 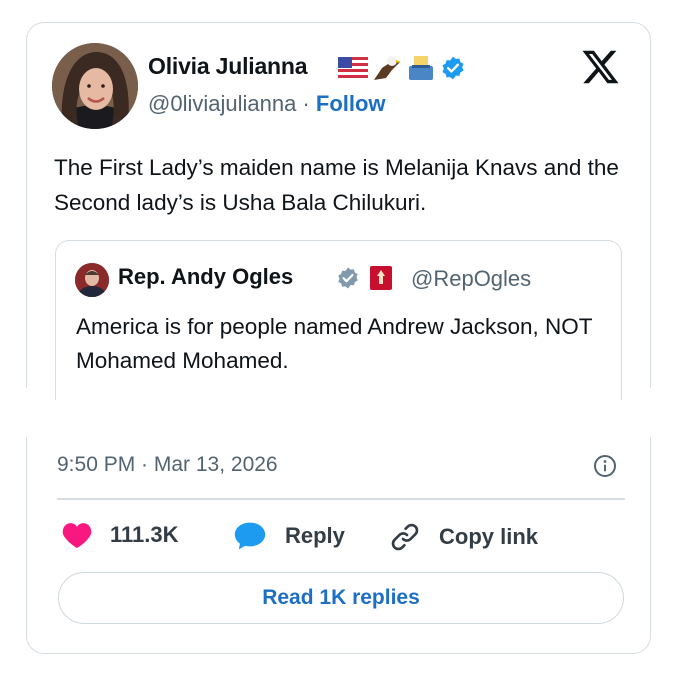 I want to click on house-seal-icon, so click(x=381, y=278).